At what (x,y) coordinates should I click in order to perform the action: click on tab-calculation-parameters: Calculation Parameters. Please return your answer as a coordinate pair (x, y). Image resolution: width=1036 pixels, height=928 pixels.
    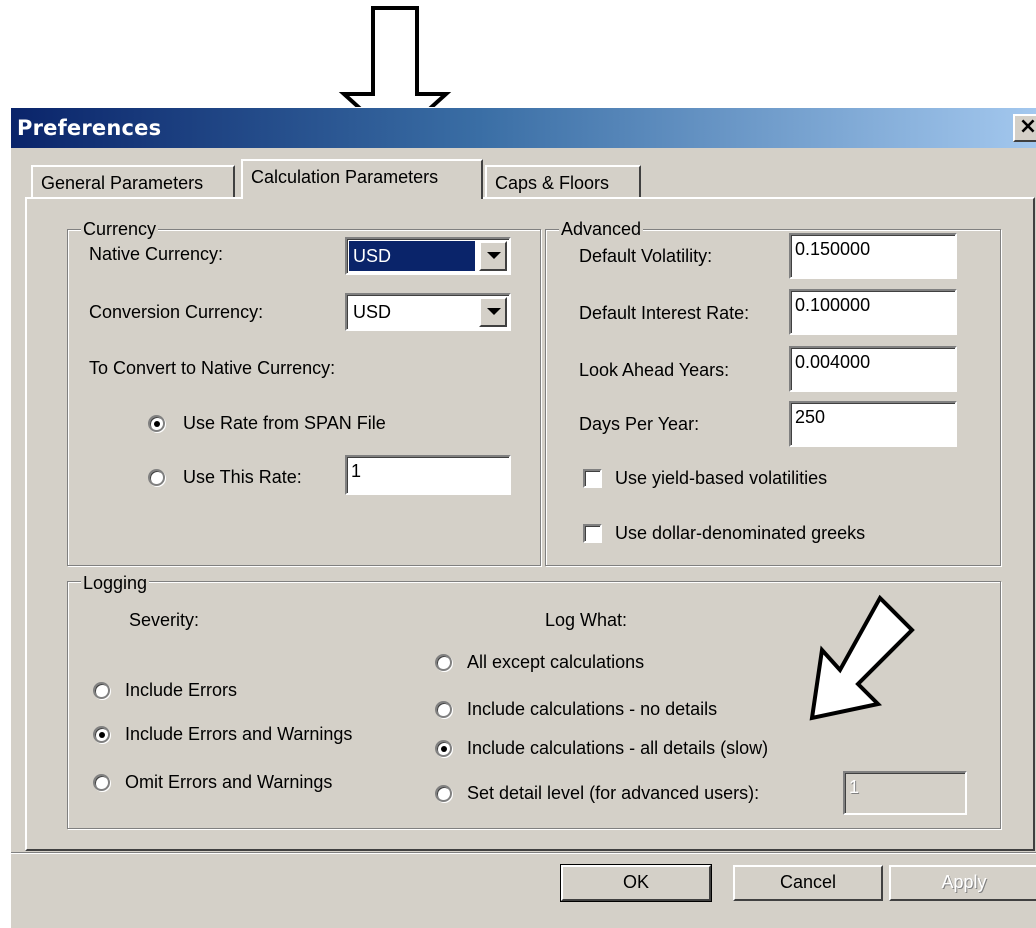
    Looking at the image, I should click on (362, 179).